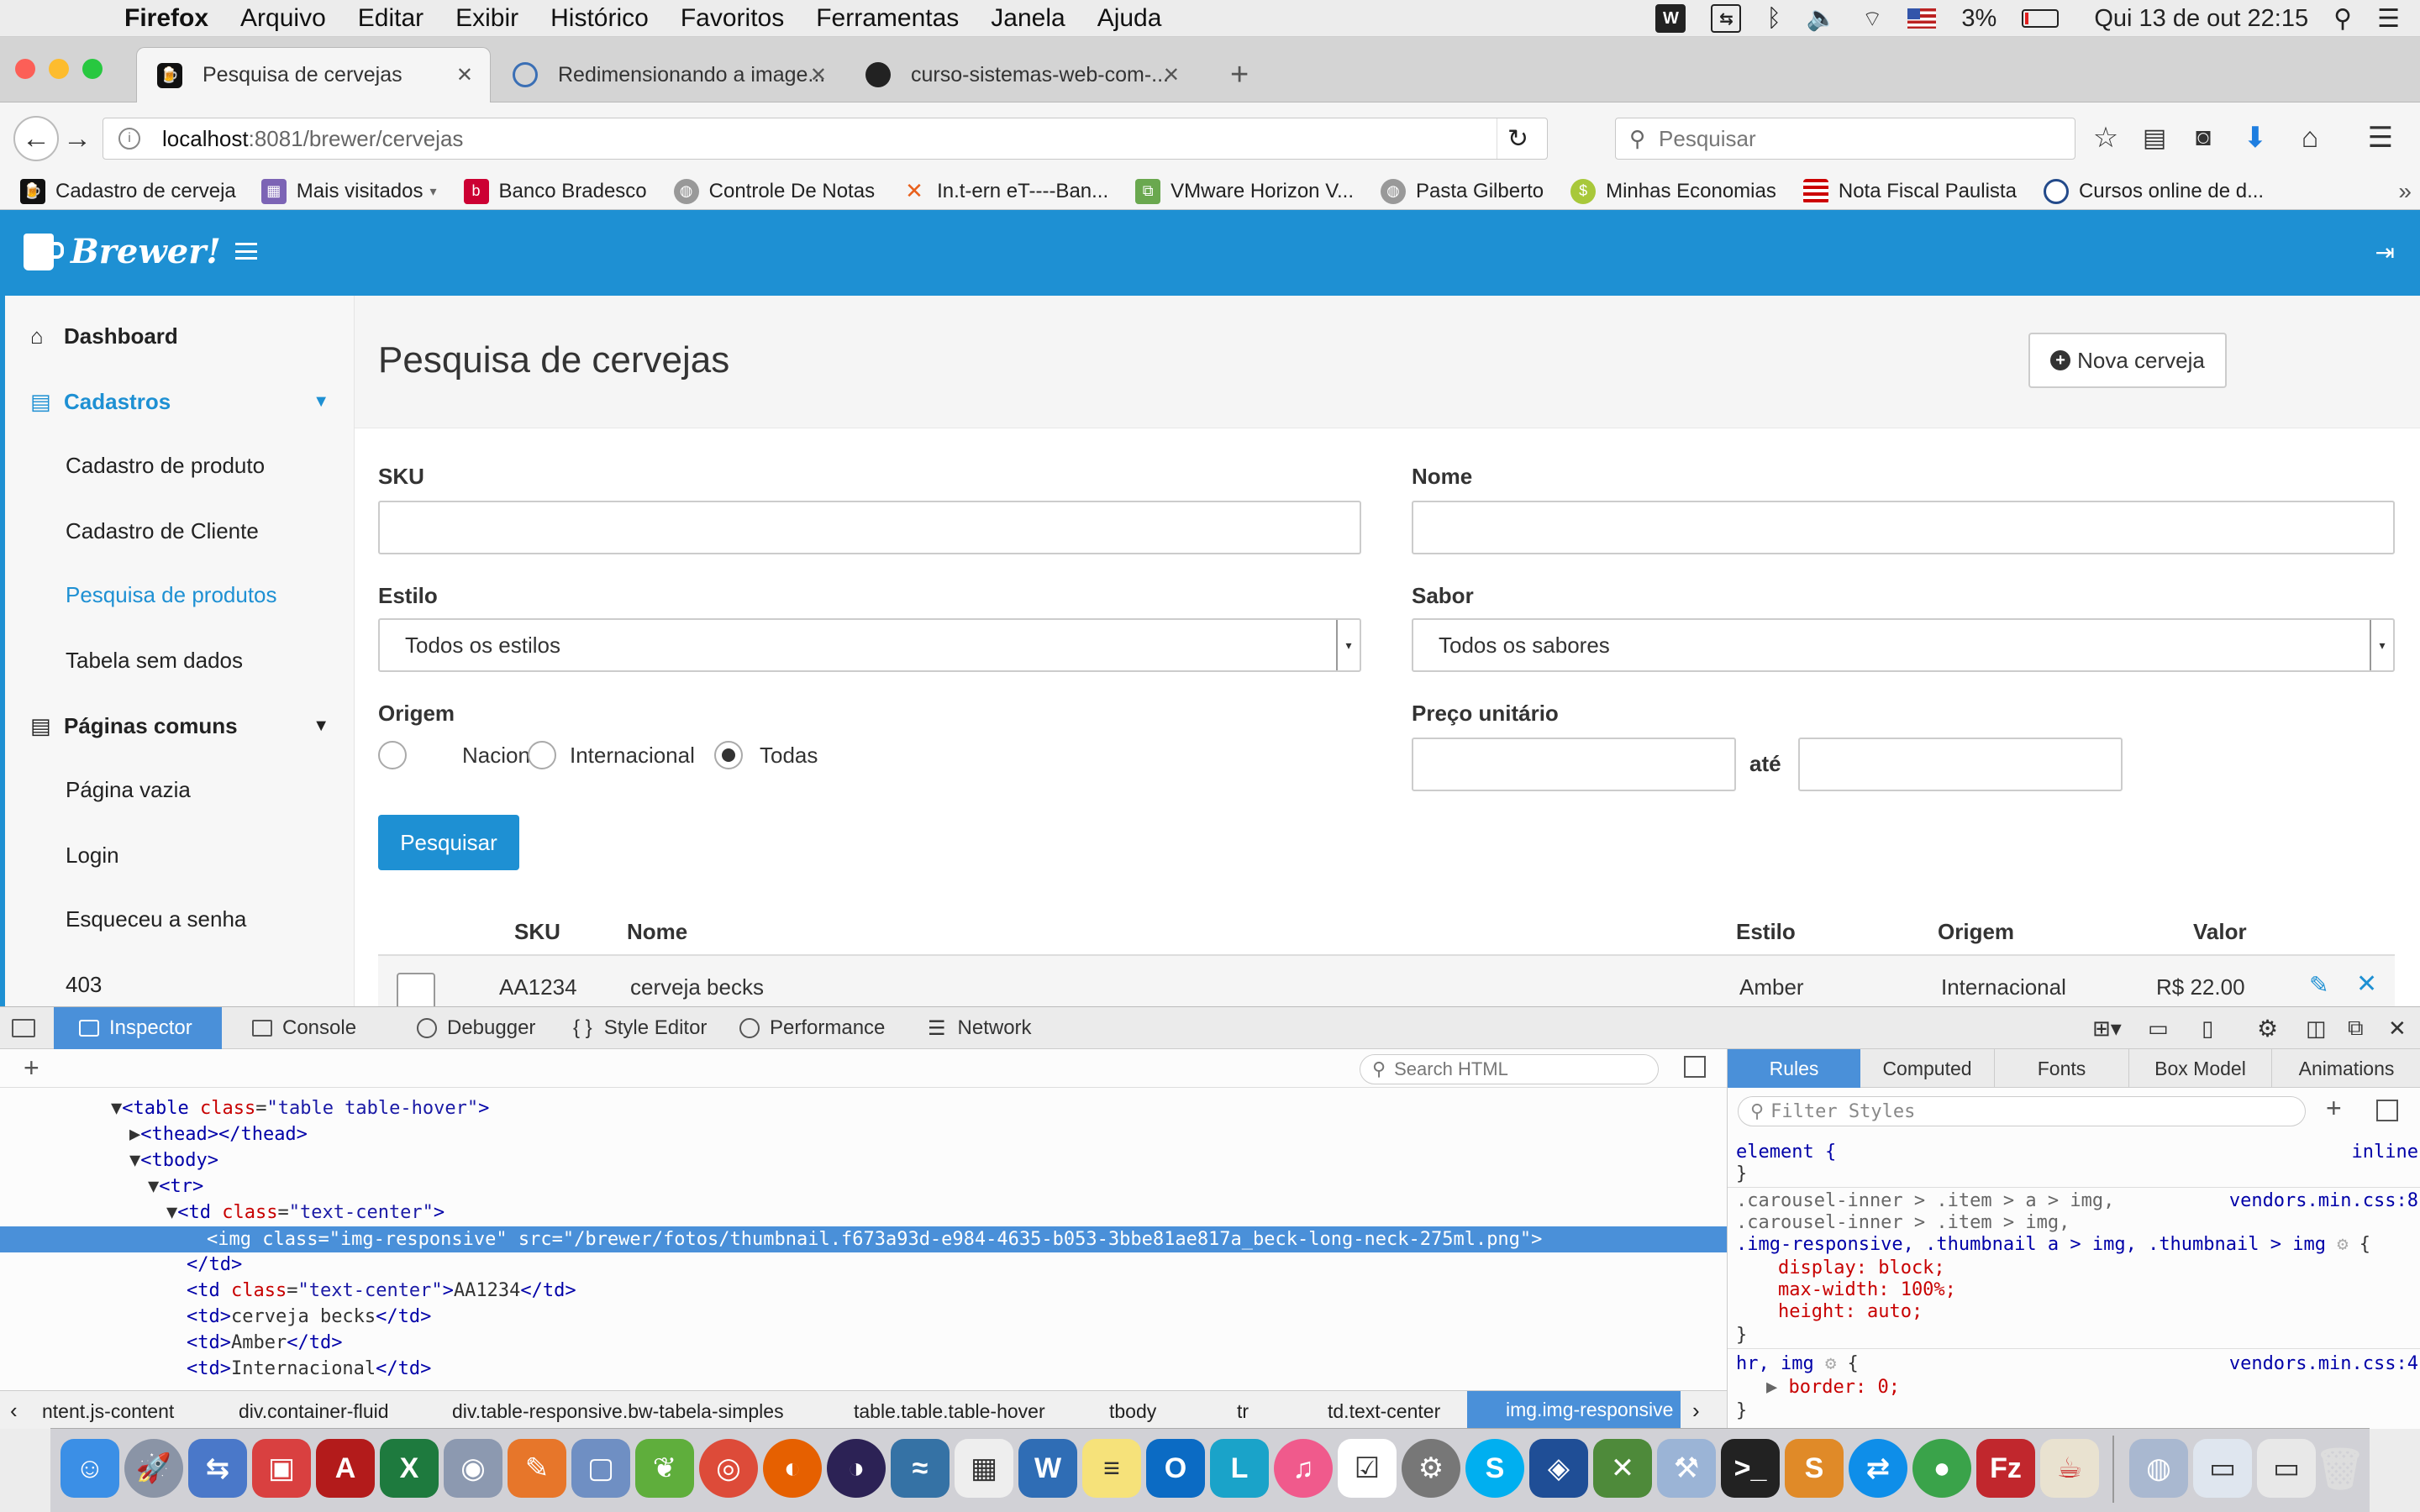 This screenshot has width=2420, height=1512. What do you see at coordinates (218, 1134) in the screenshot?
I see `markup-line: ▶<thead></thead>` at bounding box center [218, 1134].